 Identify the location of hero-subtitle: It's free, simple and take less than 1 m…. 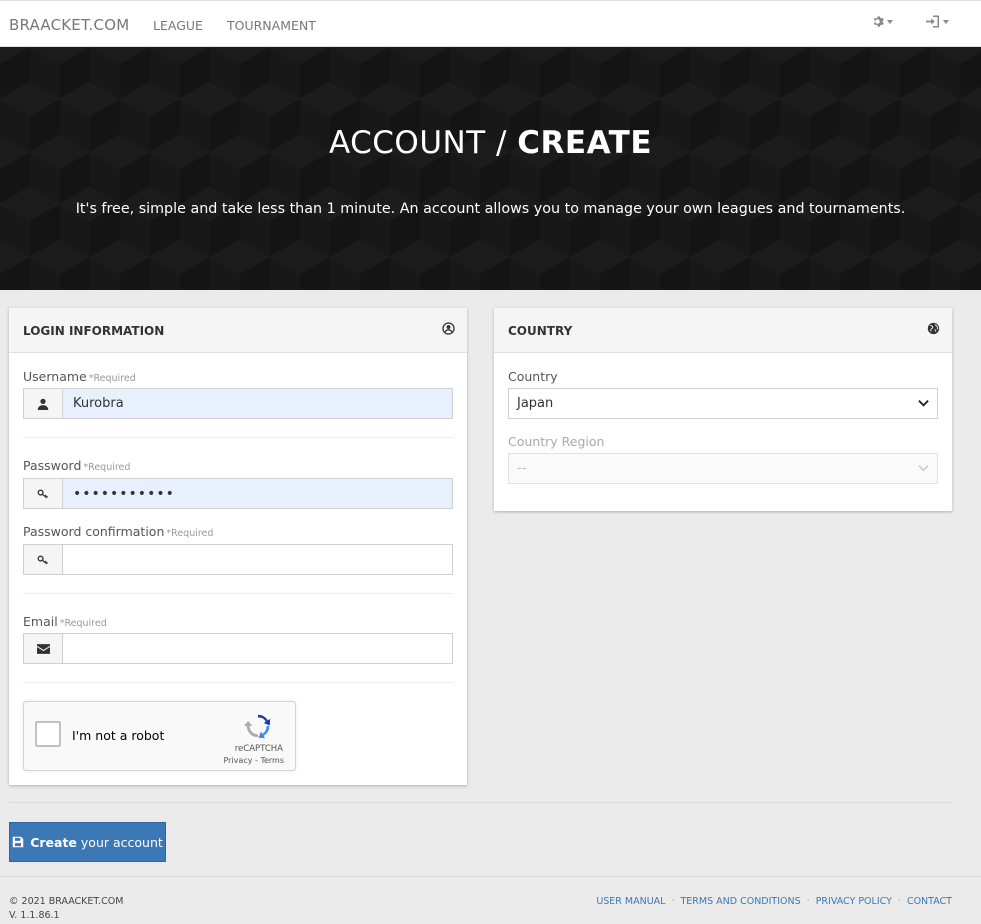
(490, 209).